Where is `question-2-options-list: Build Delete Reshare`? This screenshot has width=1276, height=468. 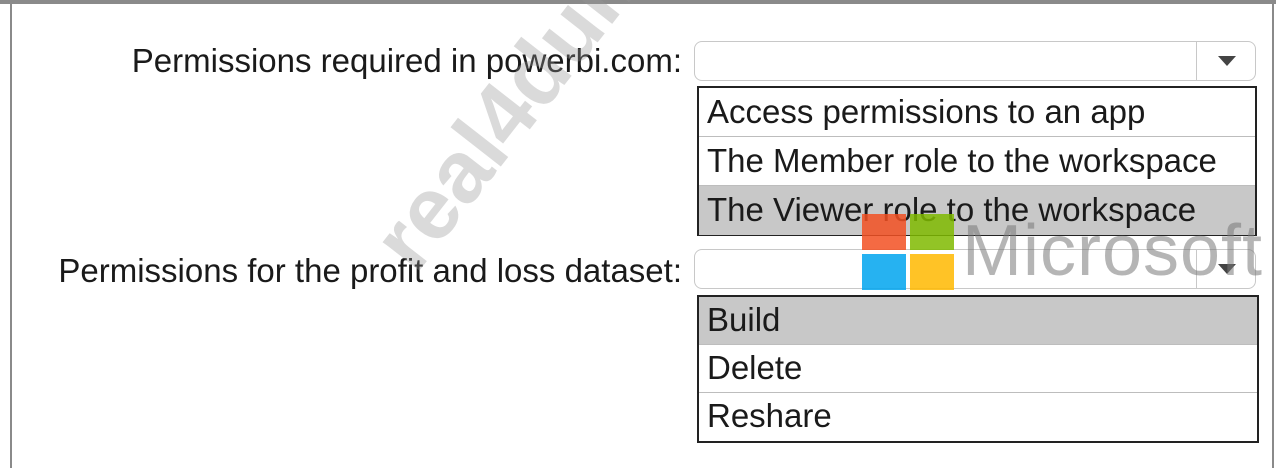 question-2-options-list: Build Delete Reshare is located at coordinates (978, 369).